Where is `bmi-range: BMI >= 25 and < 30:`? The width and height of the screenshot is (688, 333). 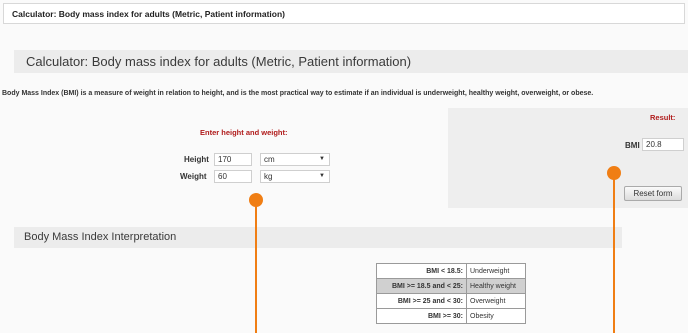
bmi-range: BMI >= 25 and < 30: is located at coordinates (421, 301).